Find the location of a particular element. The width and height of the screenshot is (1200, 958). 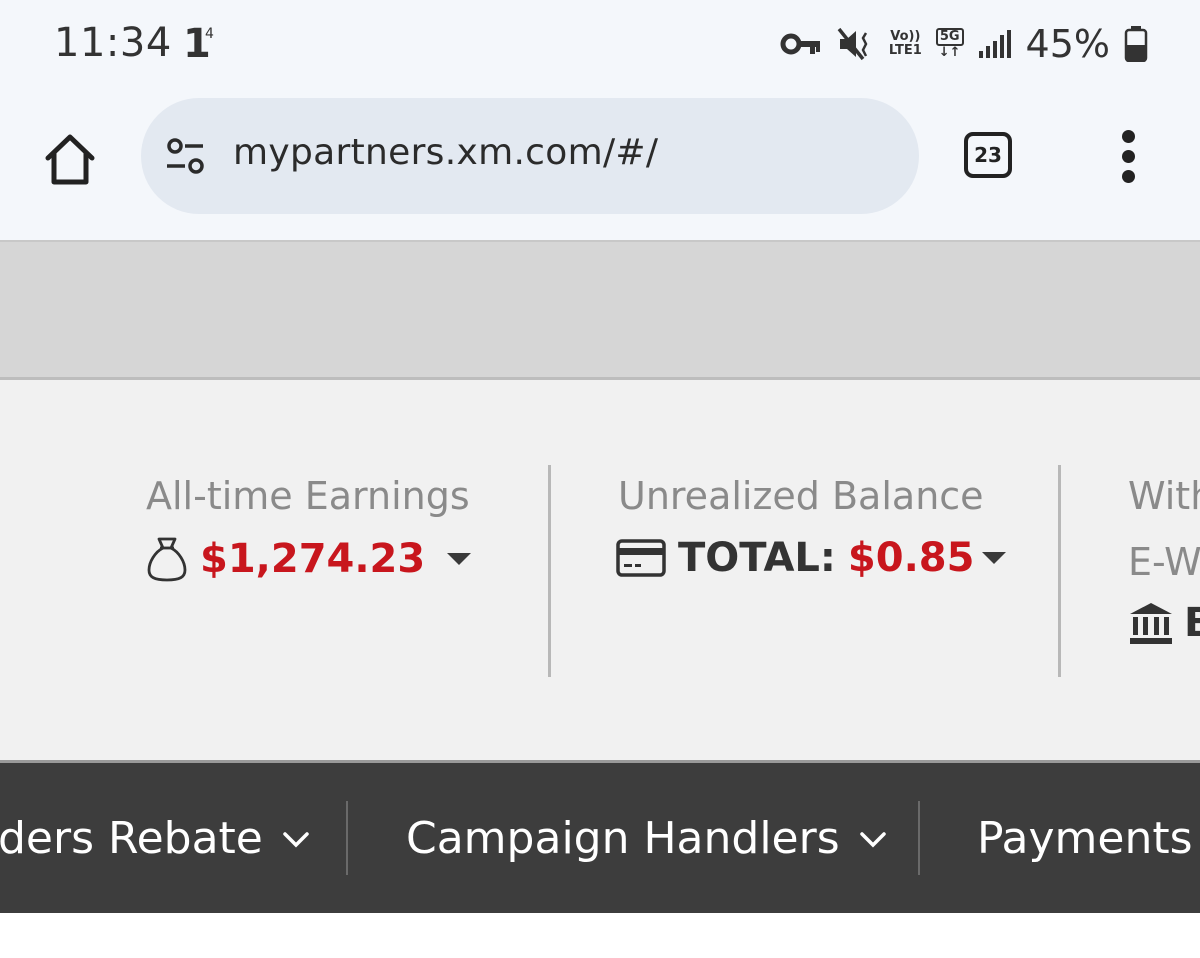

withdraw-label: With is located at coordinates (1164, 496).